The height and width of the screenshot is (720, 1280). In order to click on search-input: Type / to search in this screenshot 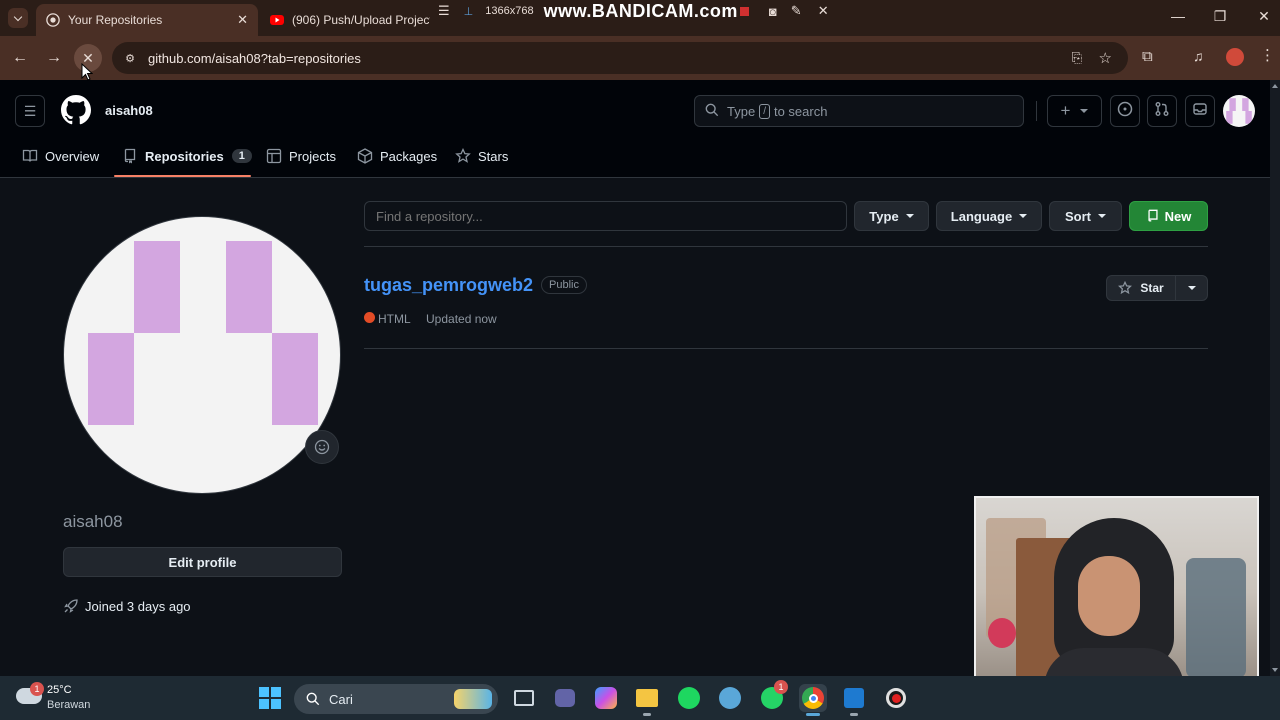, I will do `click(859, 111)`.